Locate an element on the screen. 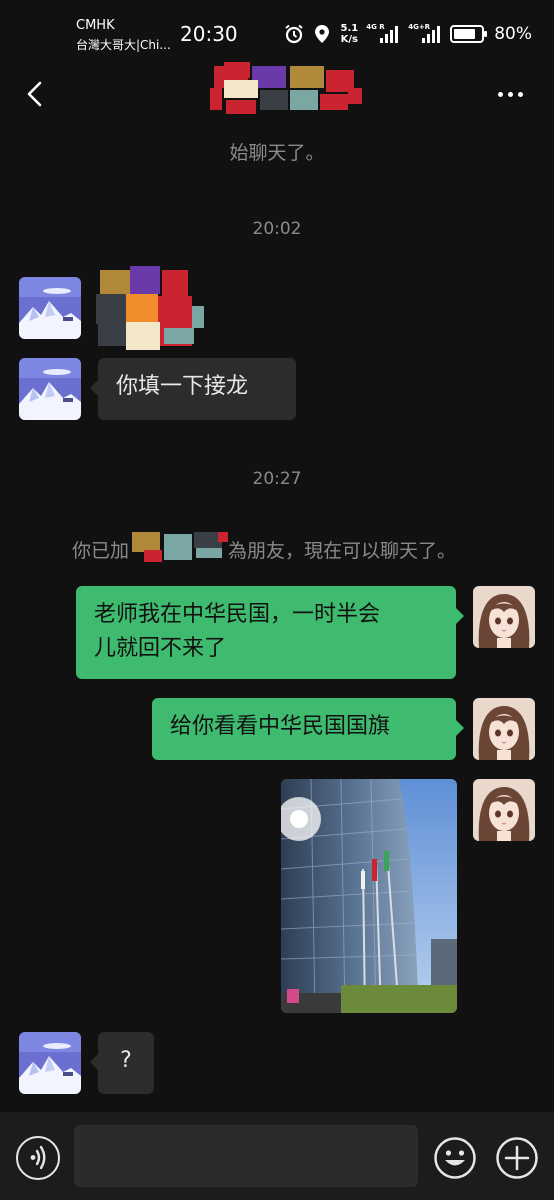 The image size is (554, 1200). signal-strength-icon: 4G+R is located at coordinates (424, 33).